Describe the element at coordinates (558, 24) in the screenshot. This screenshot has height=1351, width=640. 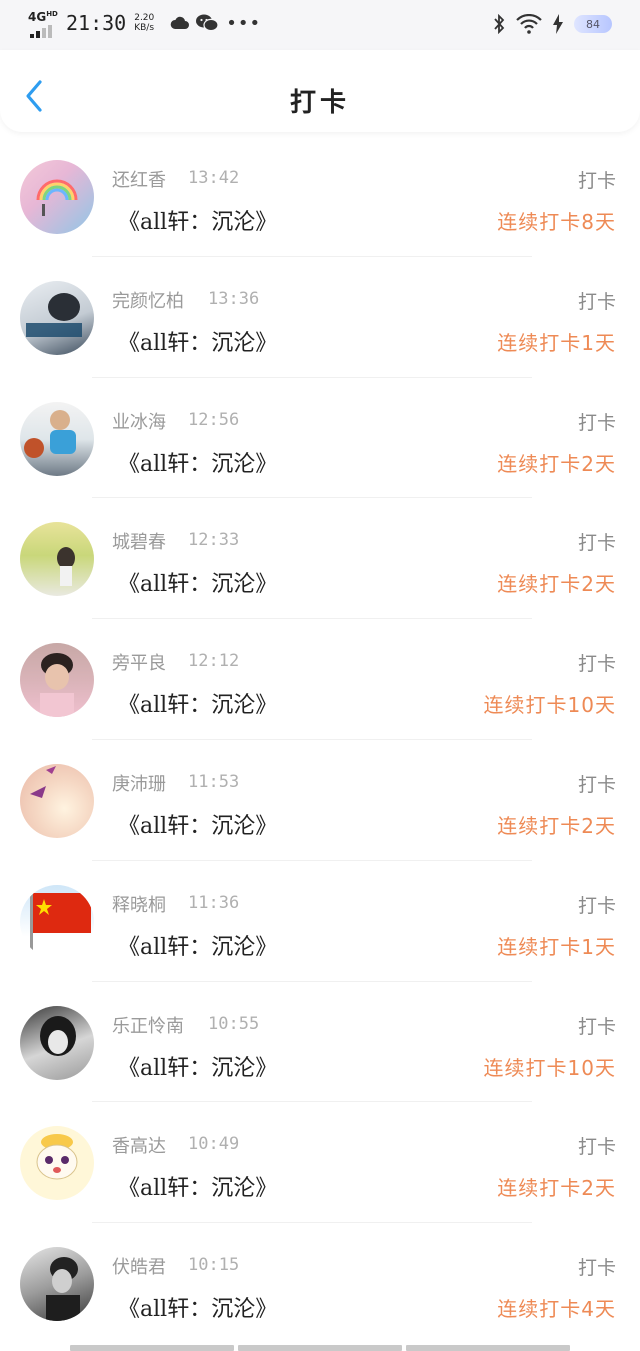
I see `charging-icon` at that location.